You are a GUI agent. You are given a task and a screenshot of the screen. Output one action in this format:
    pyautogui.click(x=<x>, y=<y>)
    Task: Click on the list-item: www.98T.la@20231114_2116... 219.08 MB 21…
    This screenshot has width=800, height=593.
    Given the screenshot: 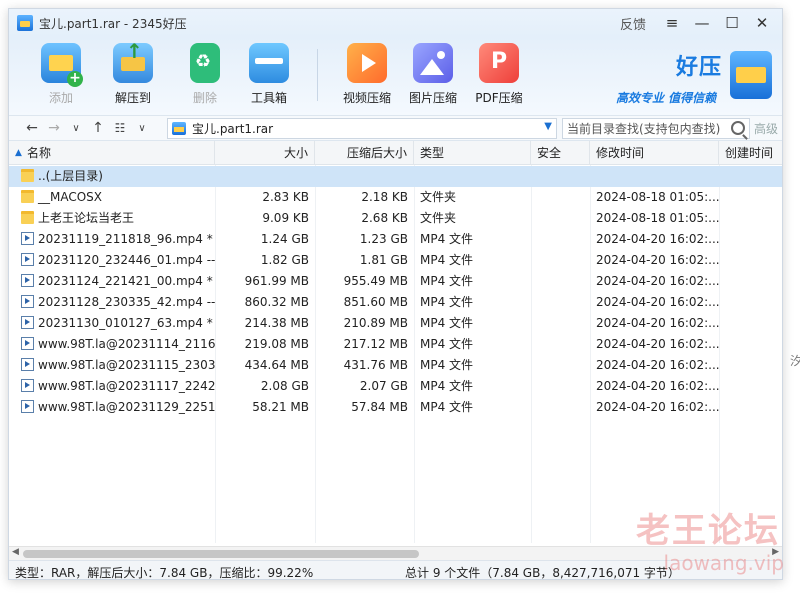 What is the action you would take?
    pyautogui.click(x=395, y=344)
    